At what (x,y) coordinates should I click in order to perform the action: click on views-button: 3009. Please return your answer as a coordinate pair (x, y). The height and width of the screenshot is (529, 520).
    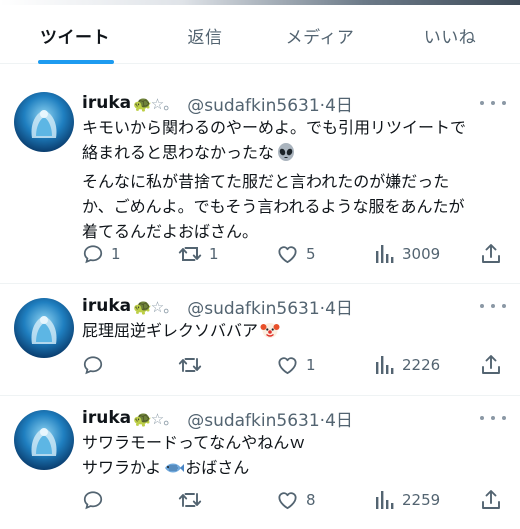
    Looking at the image, I should click on (407, 254).